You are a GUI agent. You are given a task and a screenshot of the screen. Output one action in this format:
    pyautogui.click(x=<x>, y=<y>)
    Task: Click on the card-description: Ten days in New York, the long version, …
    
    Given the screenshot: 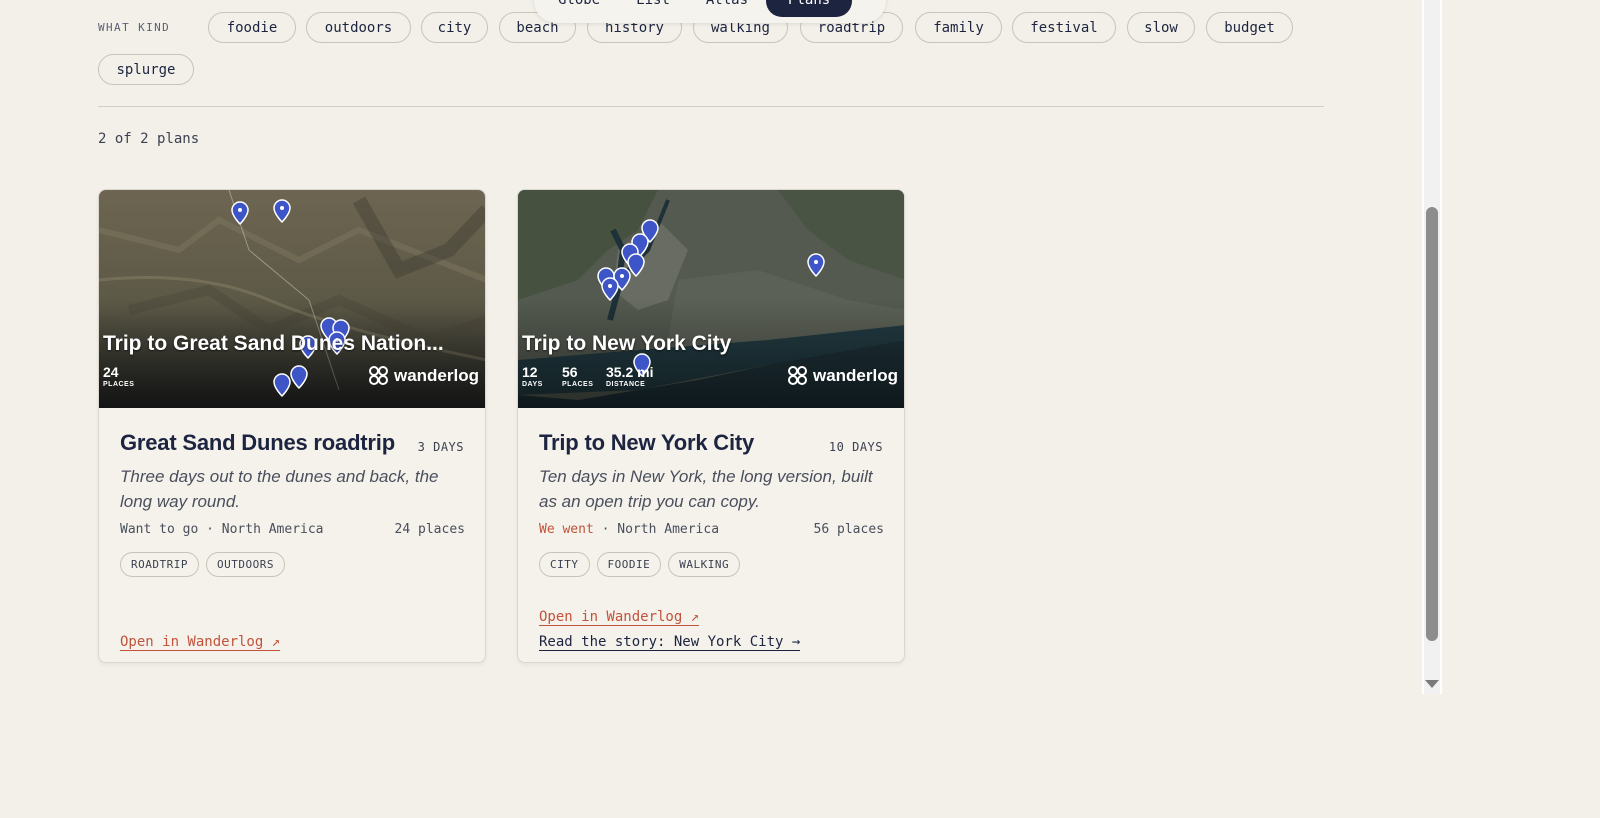 What is the action you would take?
    pyautogui.click(x=706, y=489)
    